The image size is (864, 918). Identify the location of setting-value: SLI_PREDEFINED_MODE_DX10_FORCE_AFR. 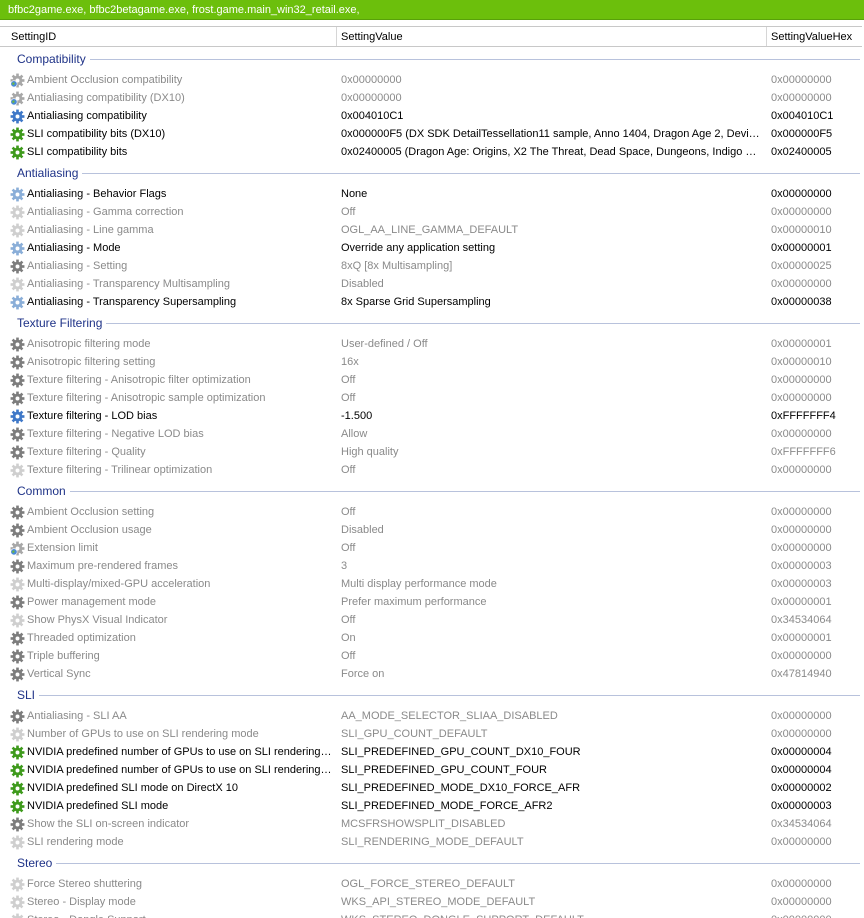
(551, 788).